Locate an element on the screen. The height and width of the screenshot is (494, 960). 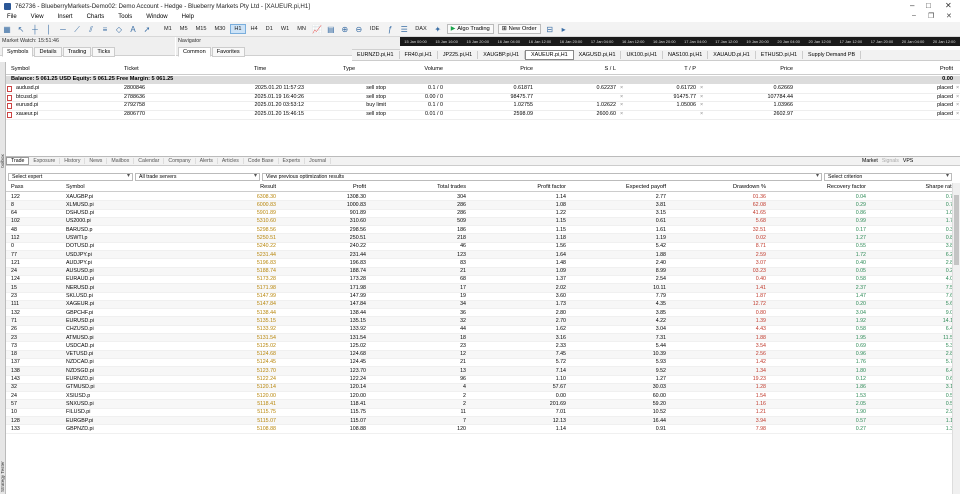
crosshair-icon: ┼ is located at coordinates (35, 29).